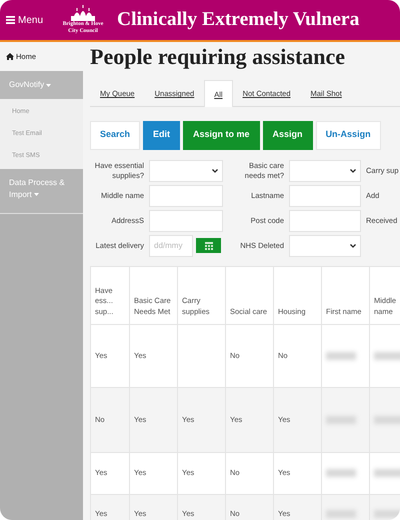 The image size is (400, 520). Describe the element at coordinates (10, 56) in the screenshot. I see `home-icon` at that location.